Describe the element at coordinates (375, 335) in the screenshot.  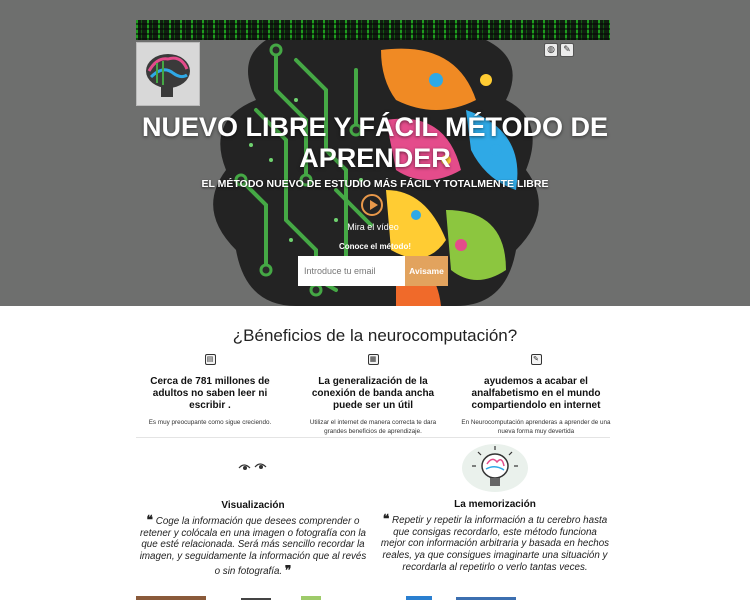
I see `benefits-title: ¿Béneficios de la neurocomputación?` at that location.